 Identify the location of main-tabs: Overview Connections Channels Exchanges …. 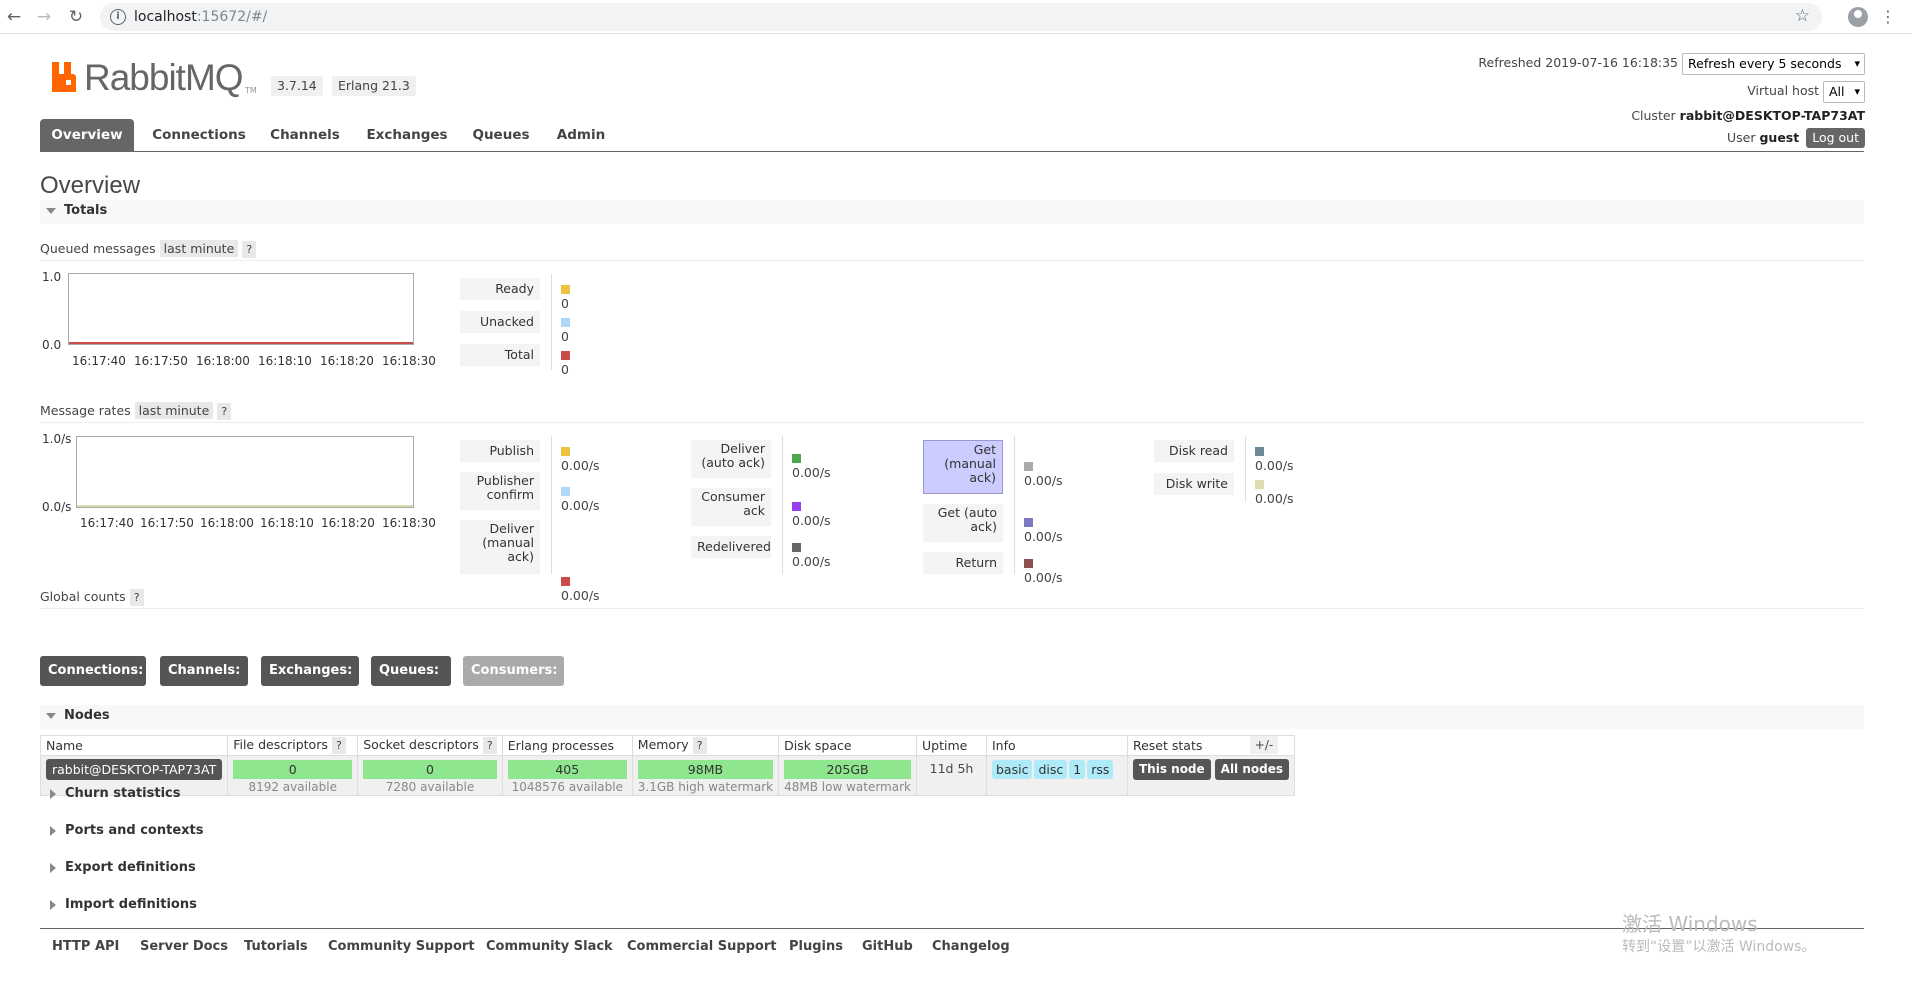
(952, 135).